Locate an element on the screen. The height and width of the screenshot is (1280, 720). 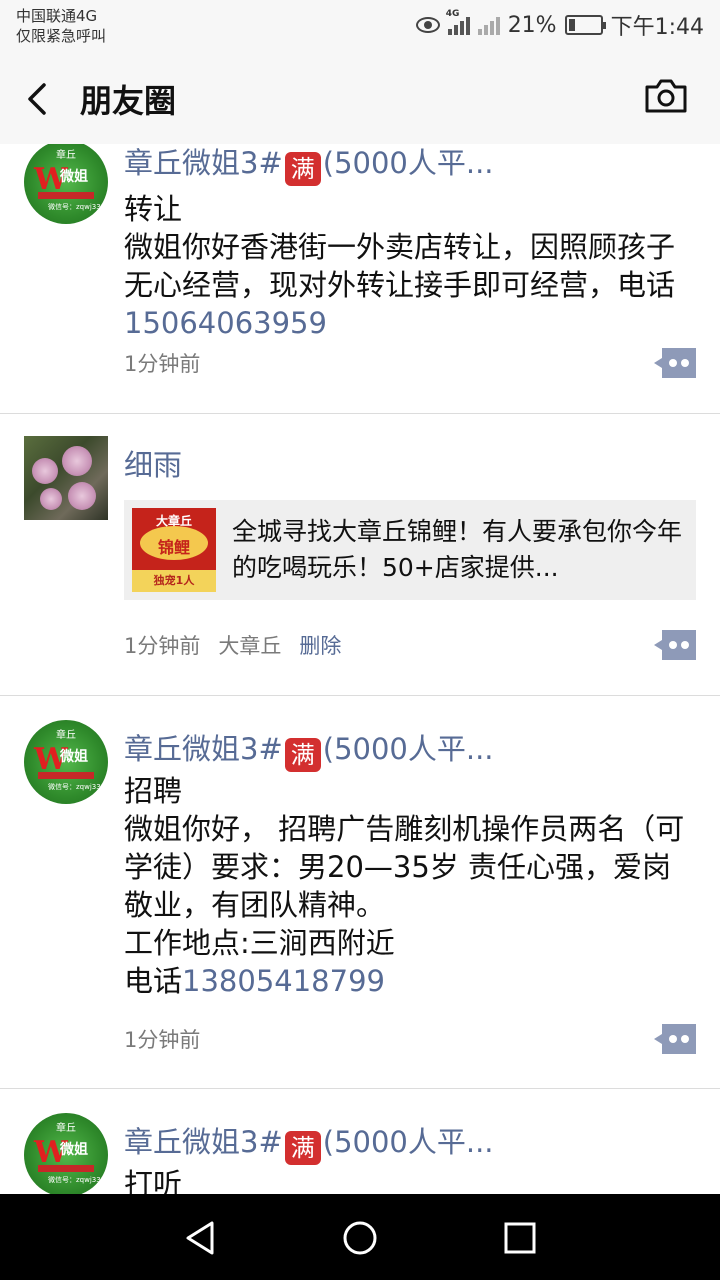
author-name: 细雨 is located at coordinates (153, 463).